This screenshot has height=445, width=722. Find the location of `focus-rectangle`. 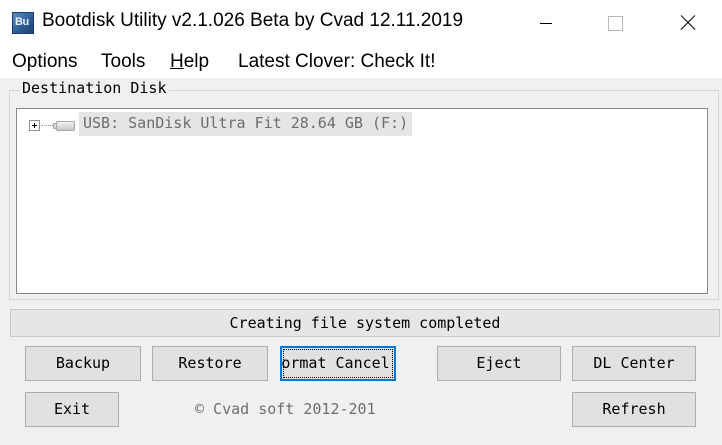

focus-rectangle is located at coordinates (338, 363).